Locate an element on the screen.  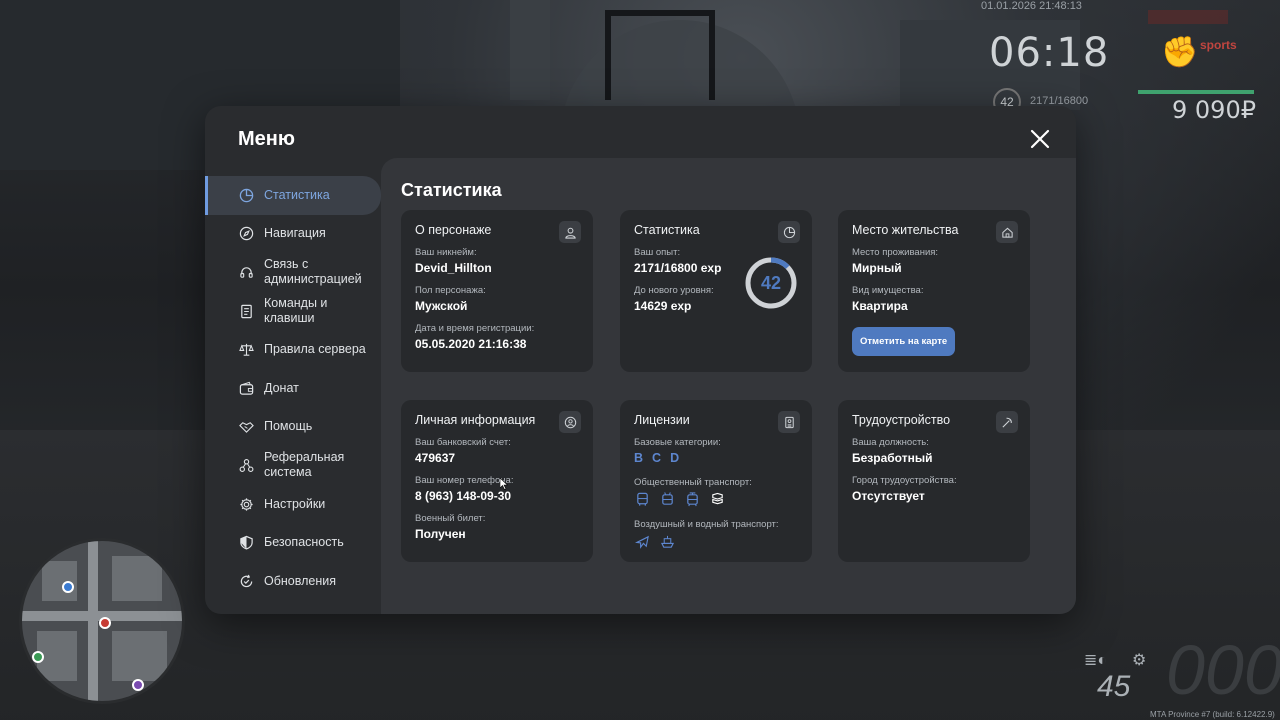
card-title: Статистика is located at coordinates (667, 230).